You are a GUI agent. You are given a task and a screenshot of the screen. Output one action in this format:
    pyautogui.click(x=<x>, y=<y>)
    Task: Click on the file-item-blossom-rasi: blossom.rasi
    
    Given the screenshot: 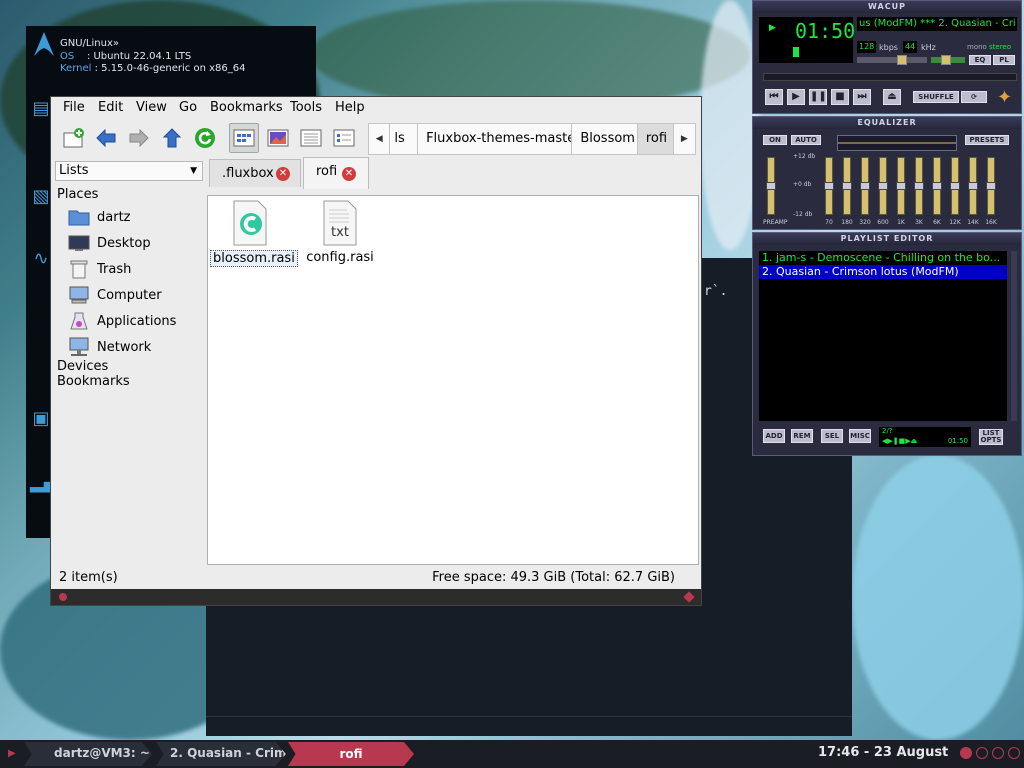 What is the action you would take?
    pyautogui.click(x=254, y=233)
    